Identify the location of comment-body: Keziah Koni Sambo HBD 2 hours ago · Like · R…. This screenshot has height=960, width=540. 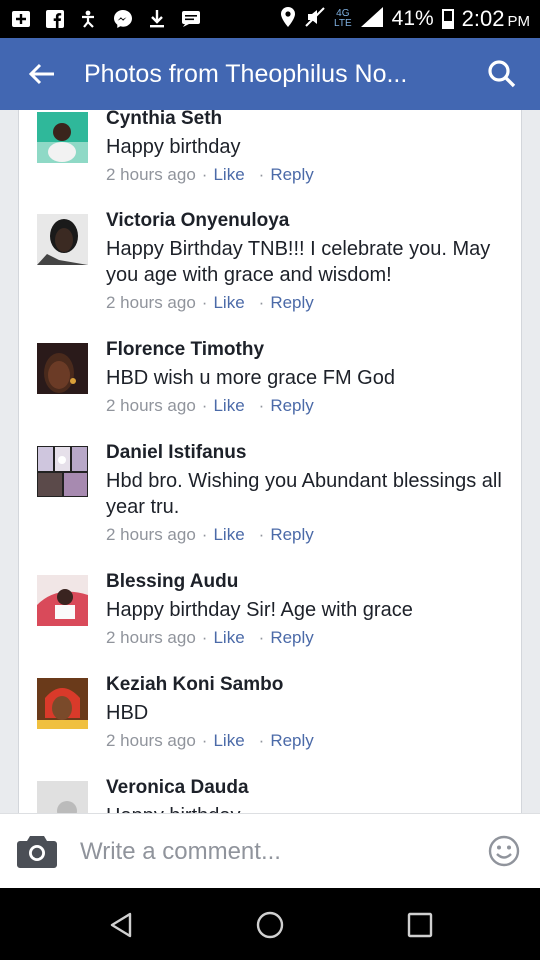
(306, 713).